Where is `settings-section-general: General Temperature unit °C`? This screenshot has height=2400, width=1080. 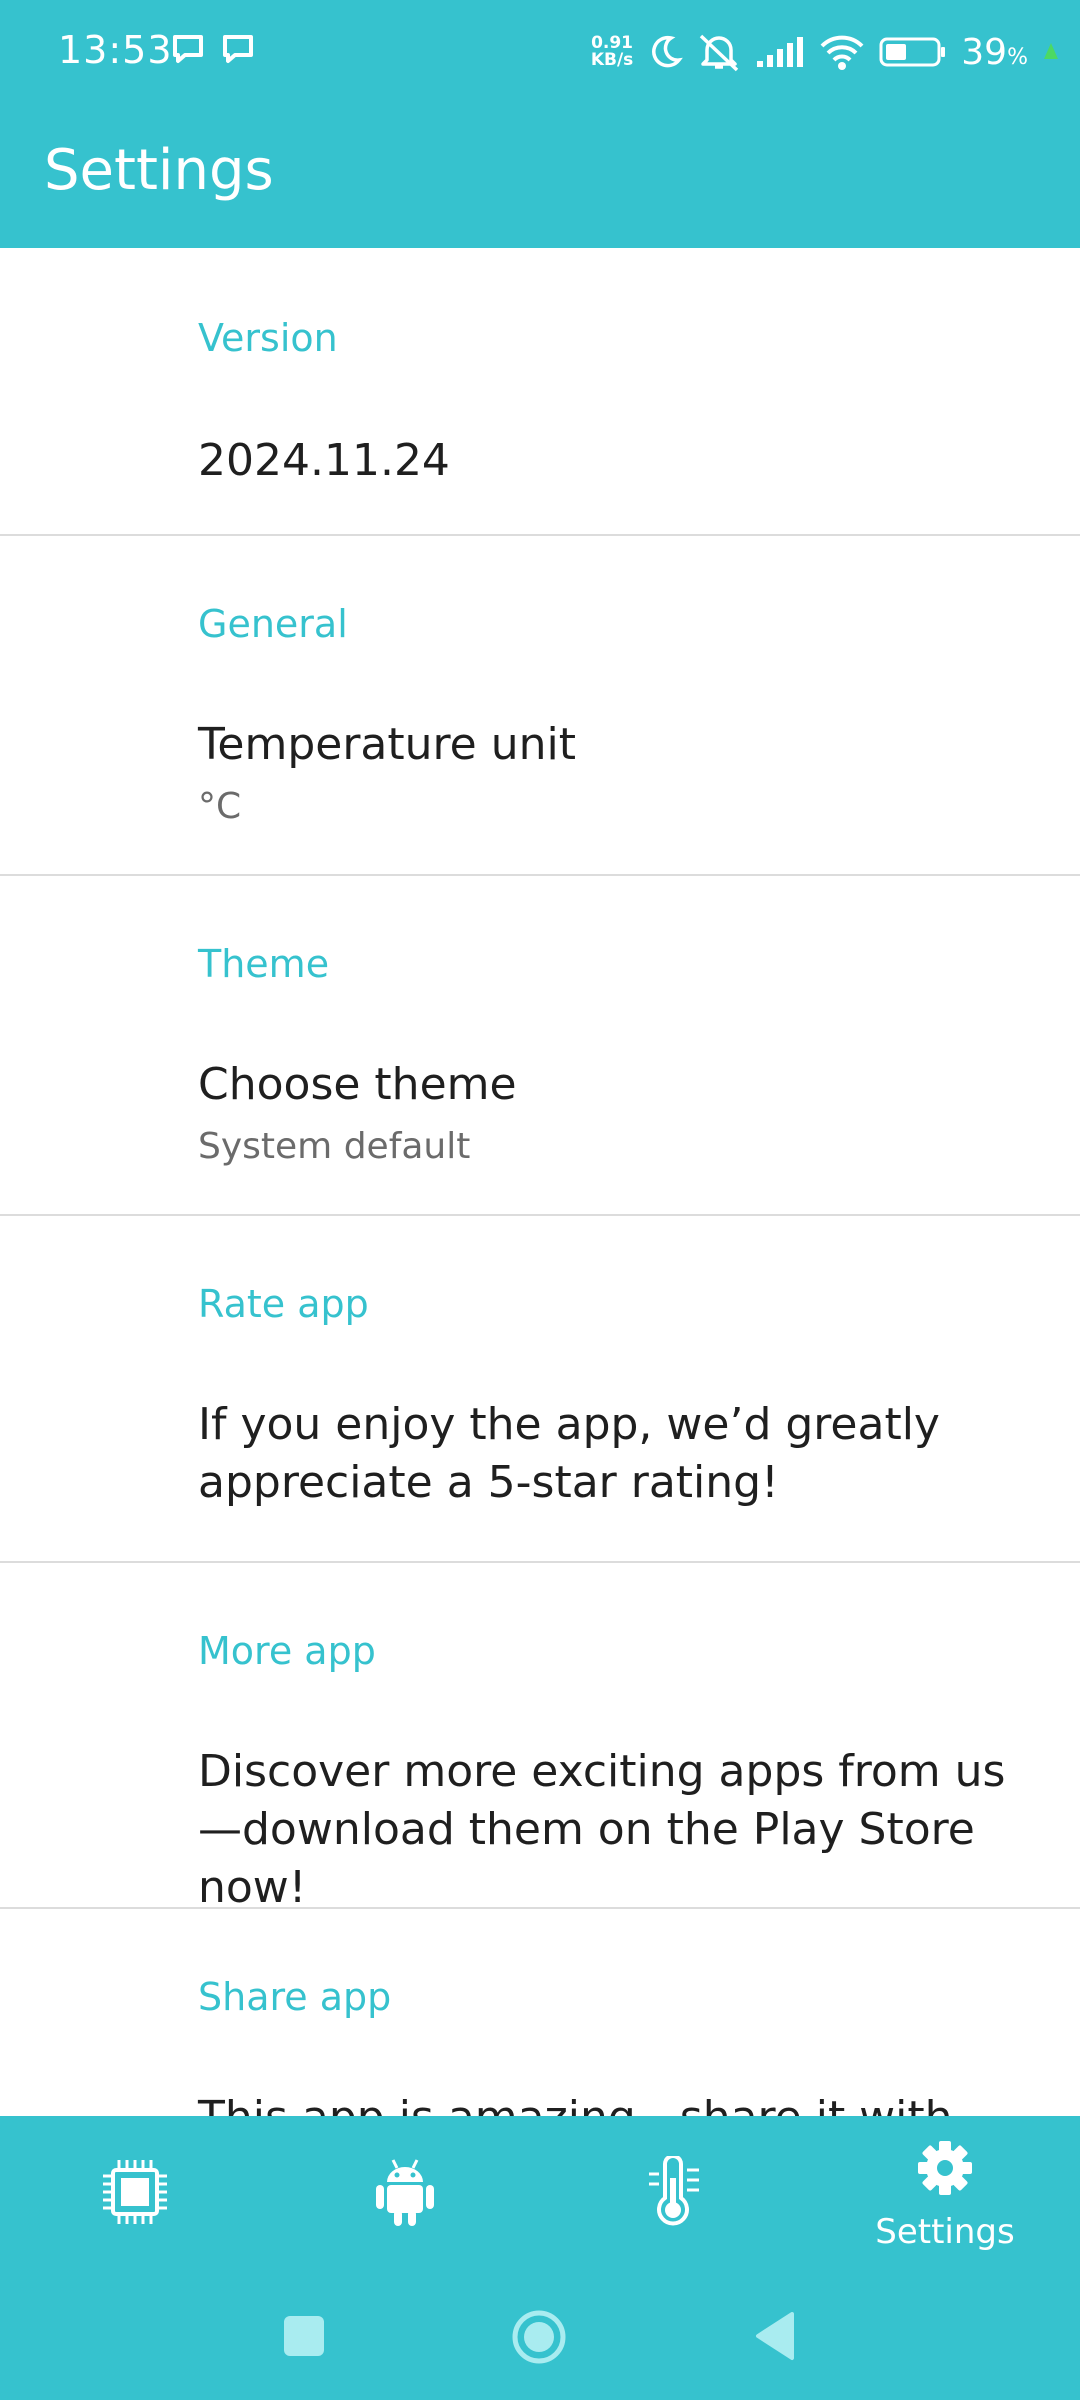 settings-section-general: General Temperature unit °C is located at coordinates (540, 706).